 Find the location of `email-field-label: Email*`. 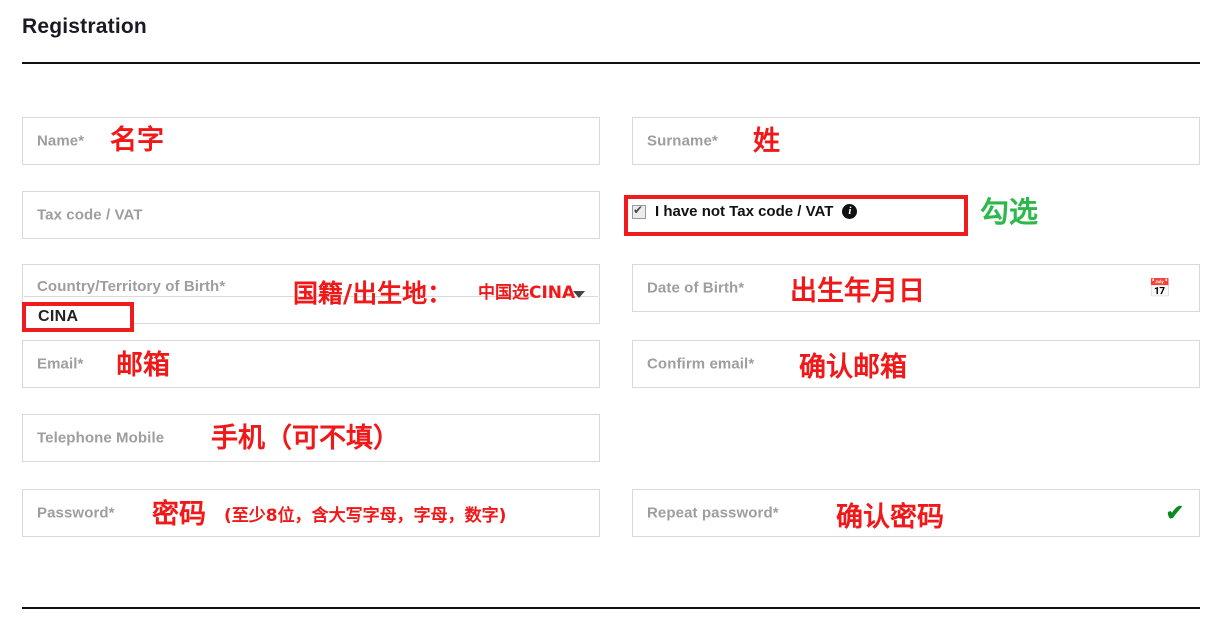

email-field-label: Email* is located at coordinates (60, 364).